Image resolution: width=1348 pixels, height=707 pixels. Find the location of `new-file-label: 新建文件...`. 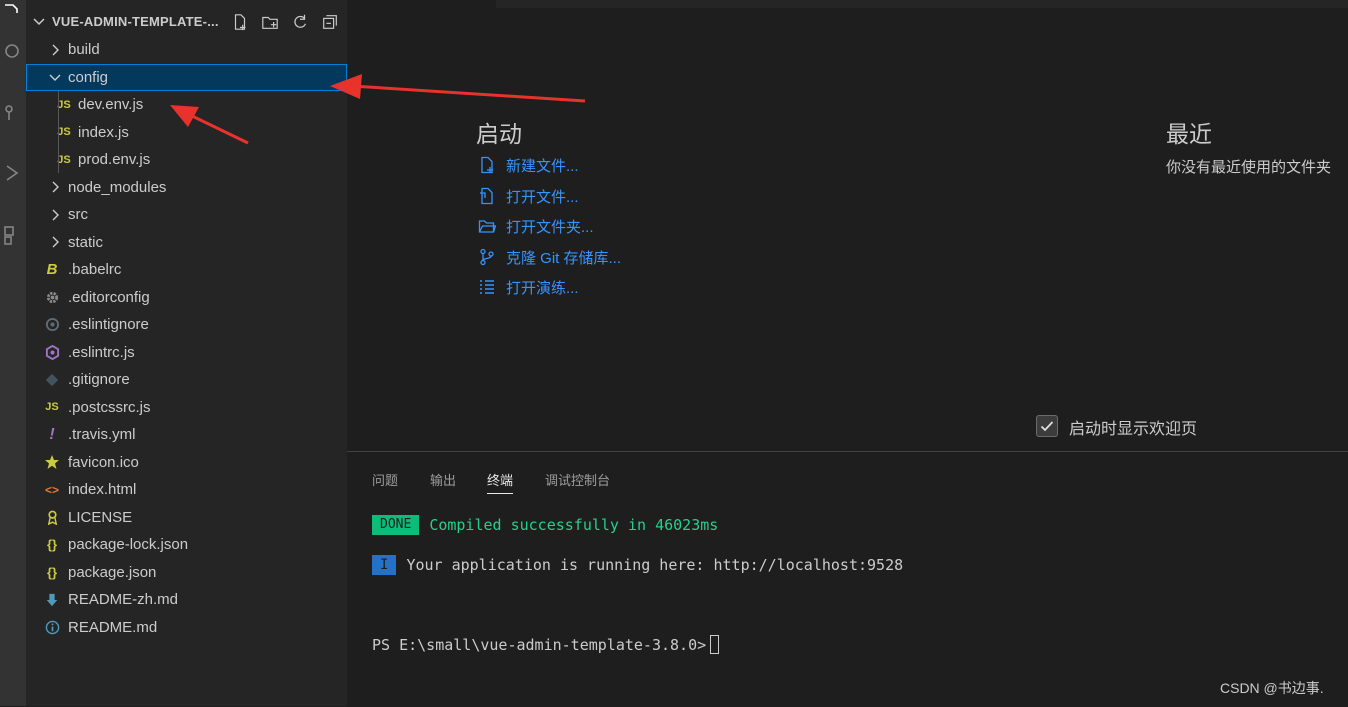

new-file-label: 新建文件... is located at coordinates (542, 166).